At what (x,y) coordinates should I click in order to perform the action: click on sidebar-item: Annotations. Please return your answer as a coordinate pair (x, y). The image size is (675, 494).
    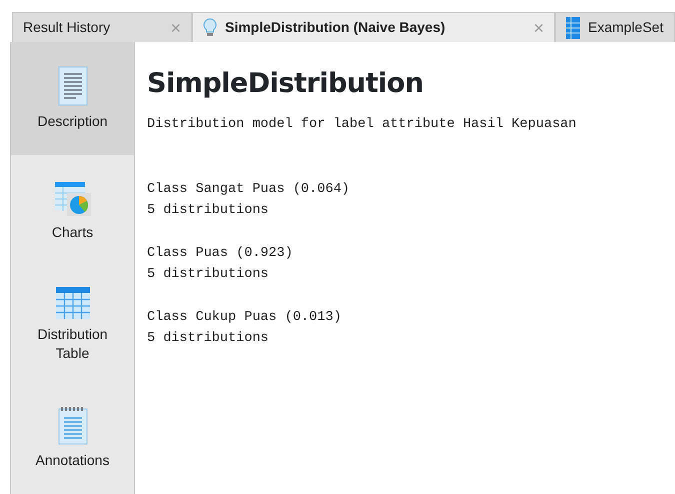
    Looking at the image, I should click on (72, 437).